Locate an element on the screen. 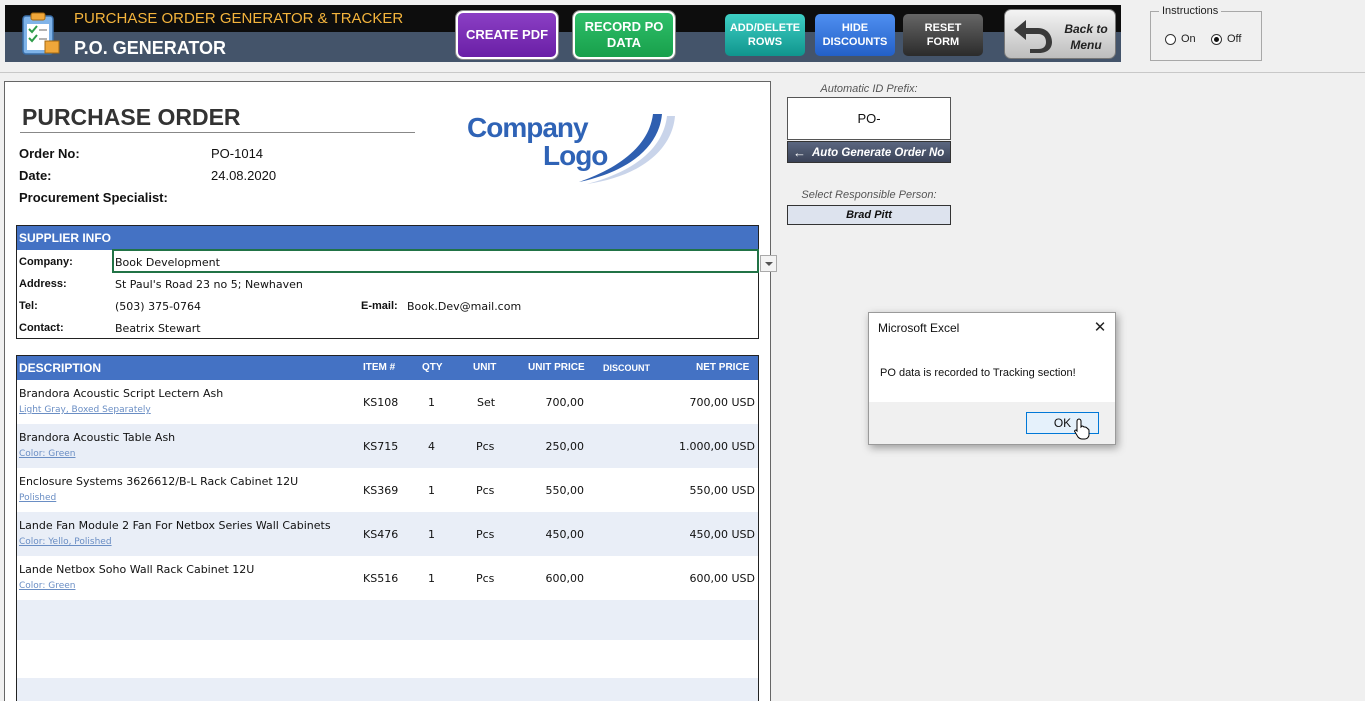  tel-value: (503) 375-0764 is located at coordinates (158, 306).